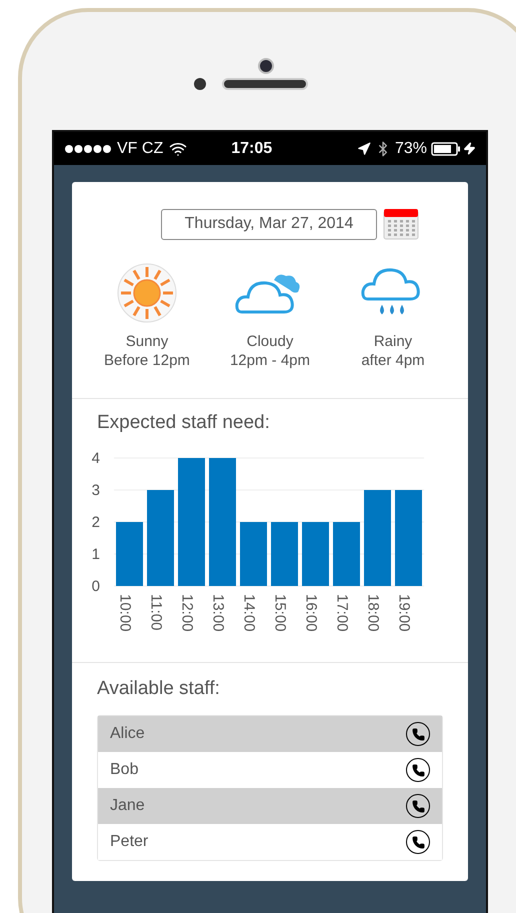 This screenshot has height=913, width=516. I want to click on weather-label: Rainy, so click(393, 341).